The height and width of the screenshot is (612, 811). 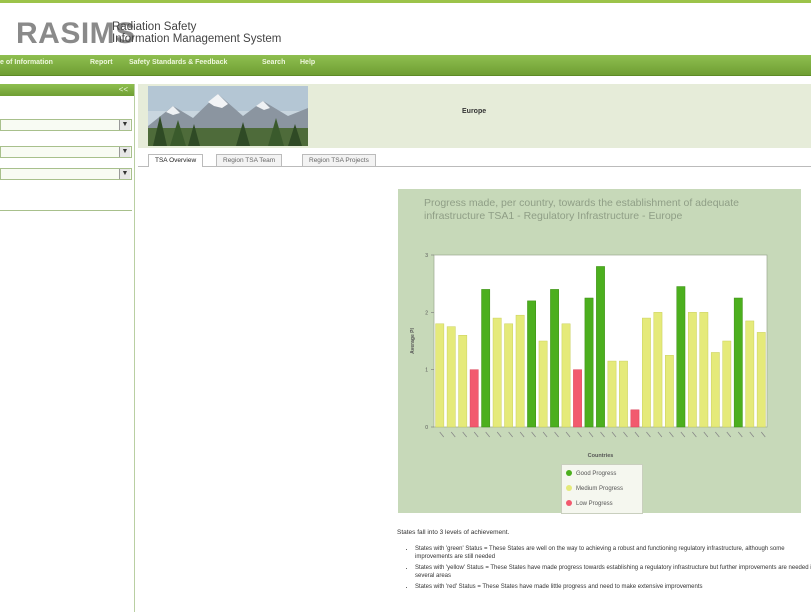 What do you see at coordinates (339, 160) in the screenshot?
I see `tab-region-tsa-projects: Region TSA Projects` at bounding box center [339, 160].